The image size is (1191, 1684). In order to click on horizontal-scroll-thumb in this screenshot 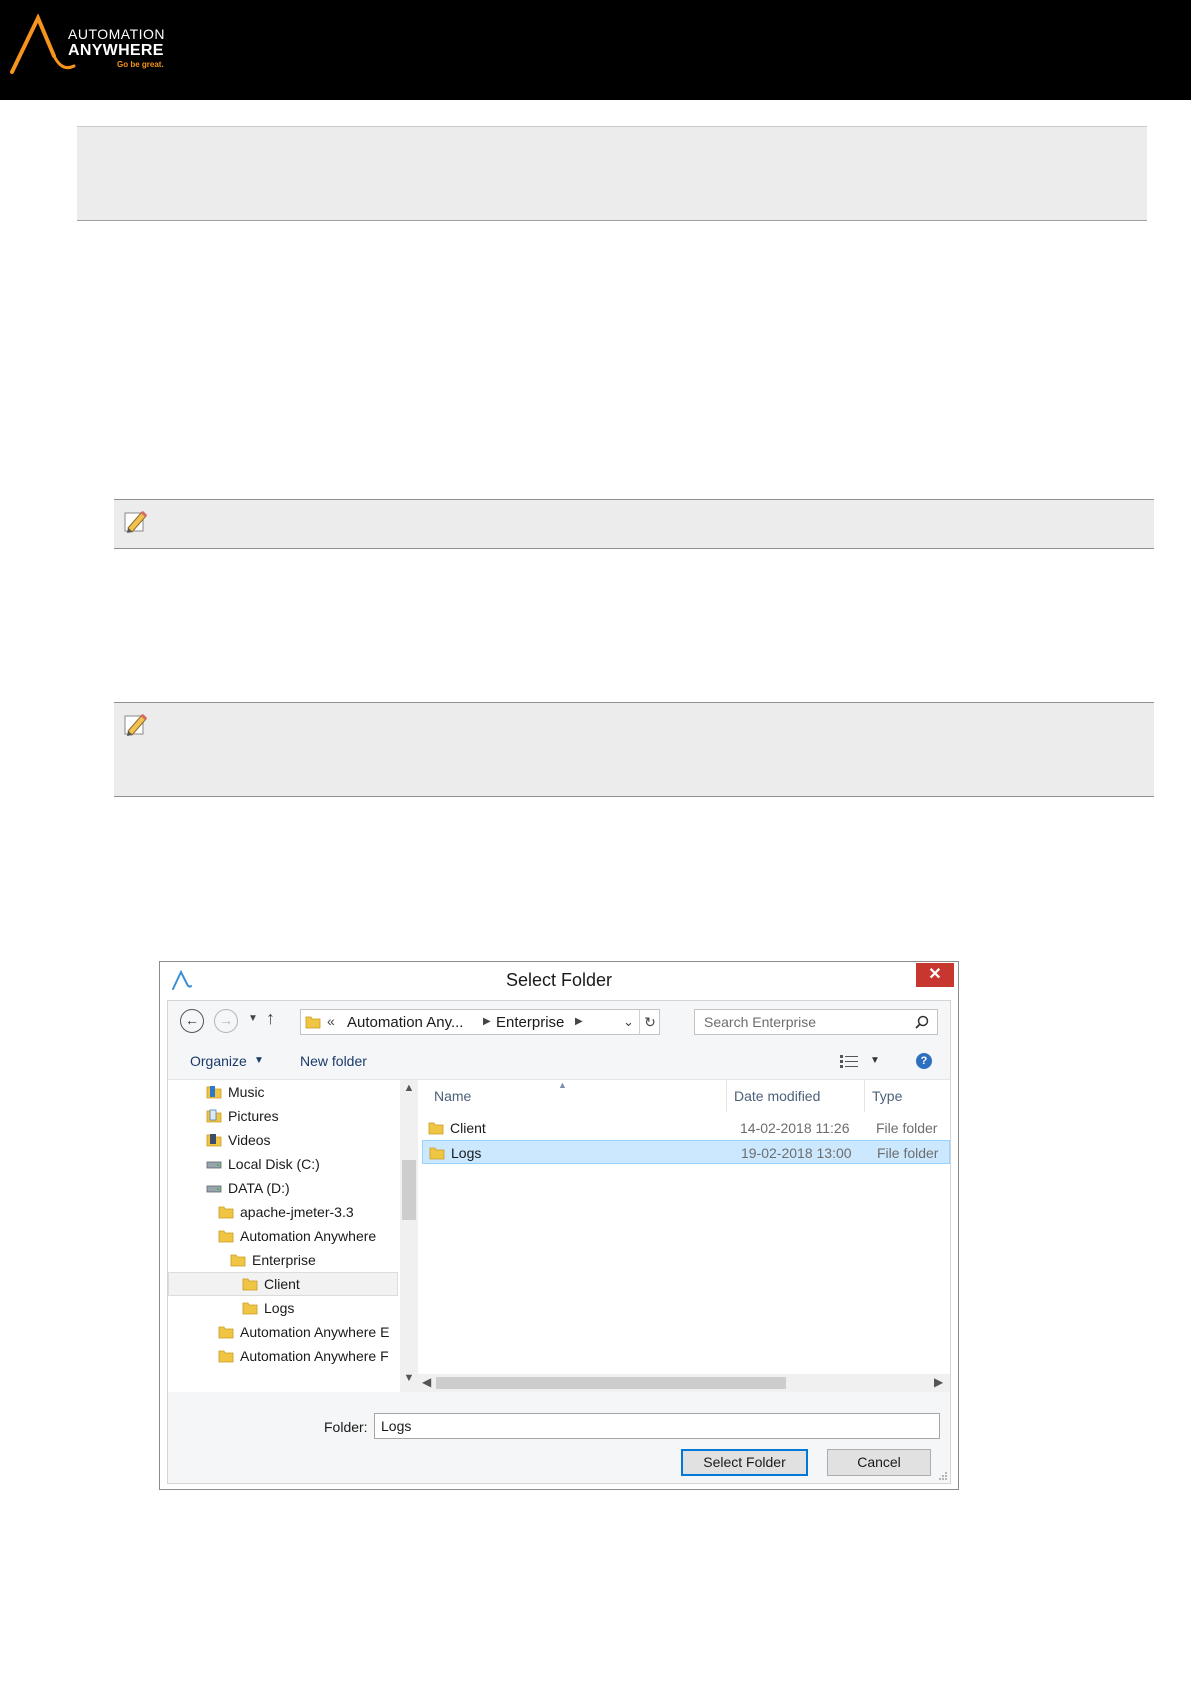, I will do `click(611, 1383)`.